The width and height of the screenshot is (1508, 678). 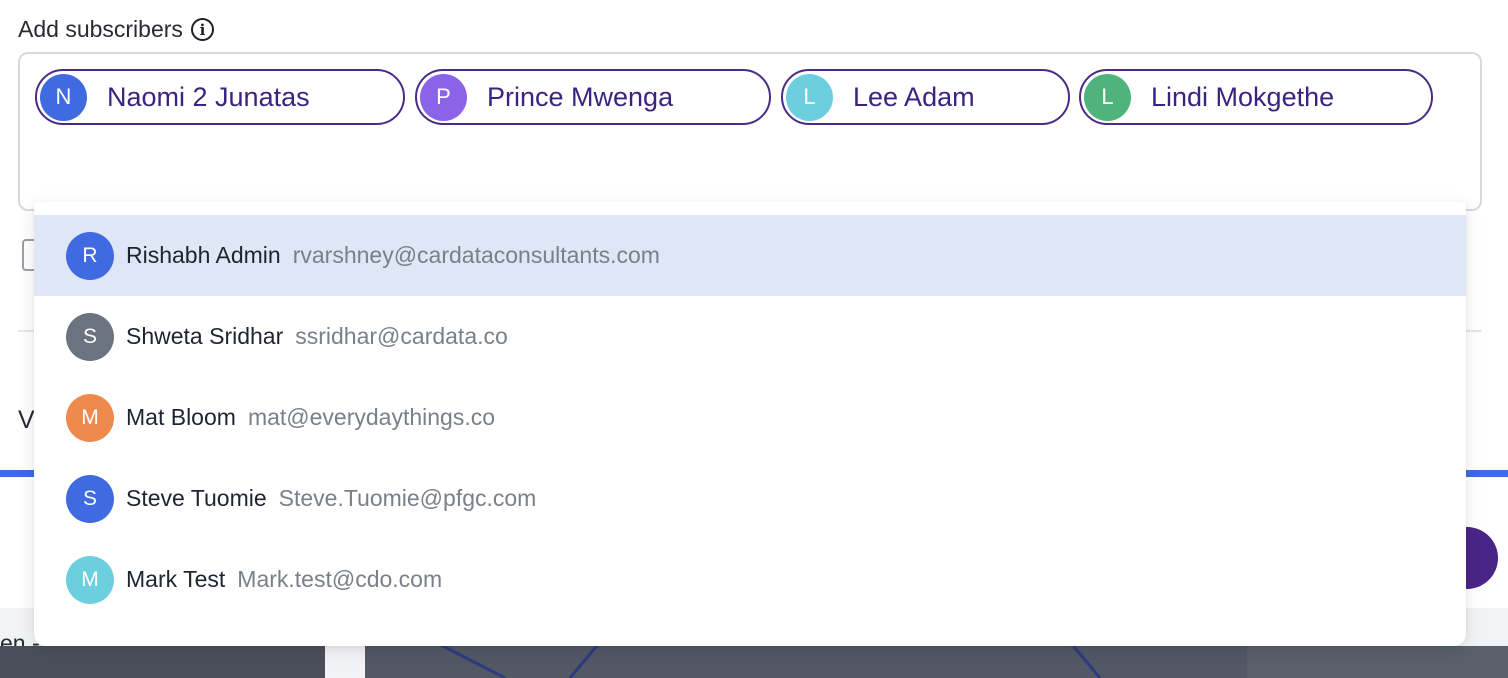 I want to click on subscriber-chip: N Naomi 2 Junatas, so click(x=220, y=97).